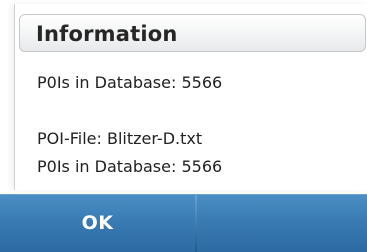 The width and height of the screenshot is (367, 252). Describe the element at coordinates (282, 223) in the screenshot. I see `right-softkey` at that location.